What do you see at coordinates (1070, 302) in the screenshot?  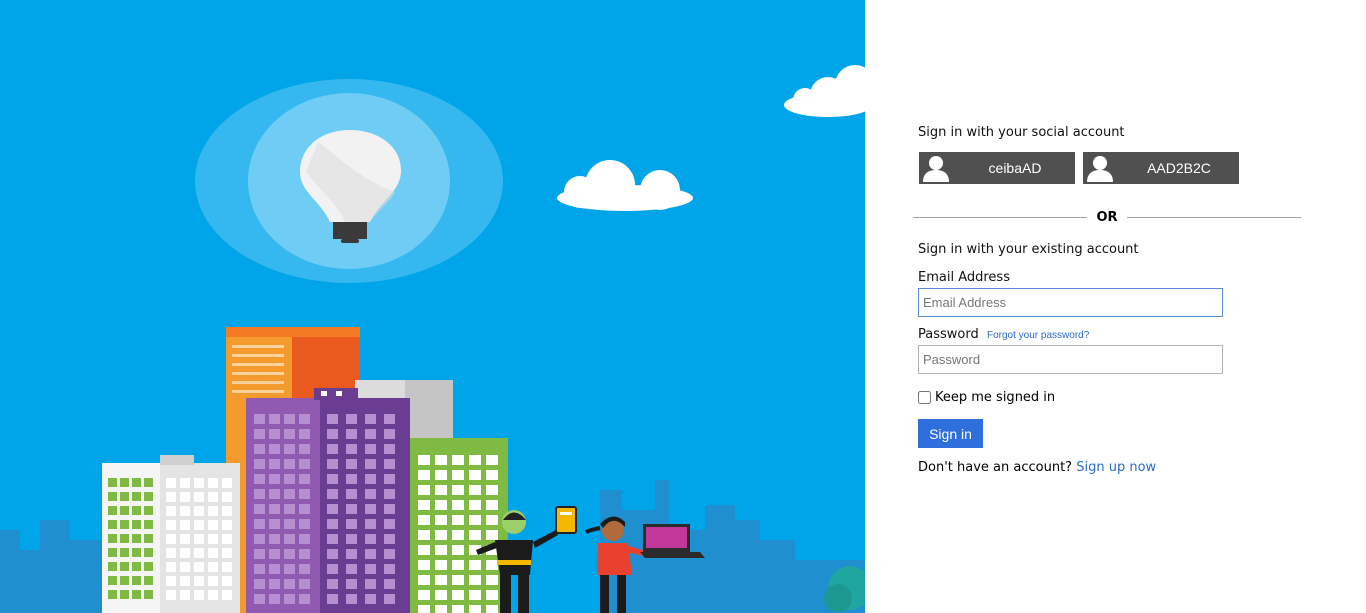 I see `email-input` at bounding box center [1070, 302].